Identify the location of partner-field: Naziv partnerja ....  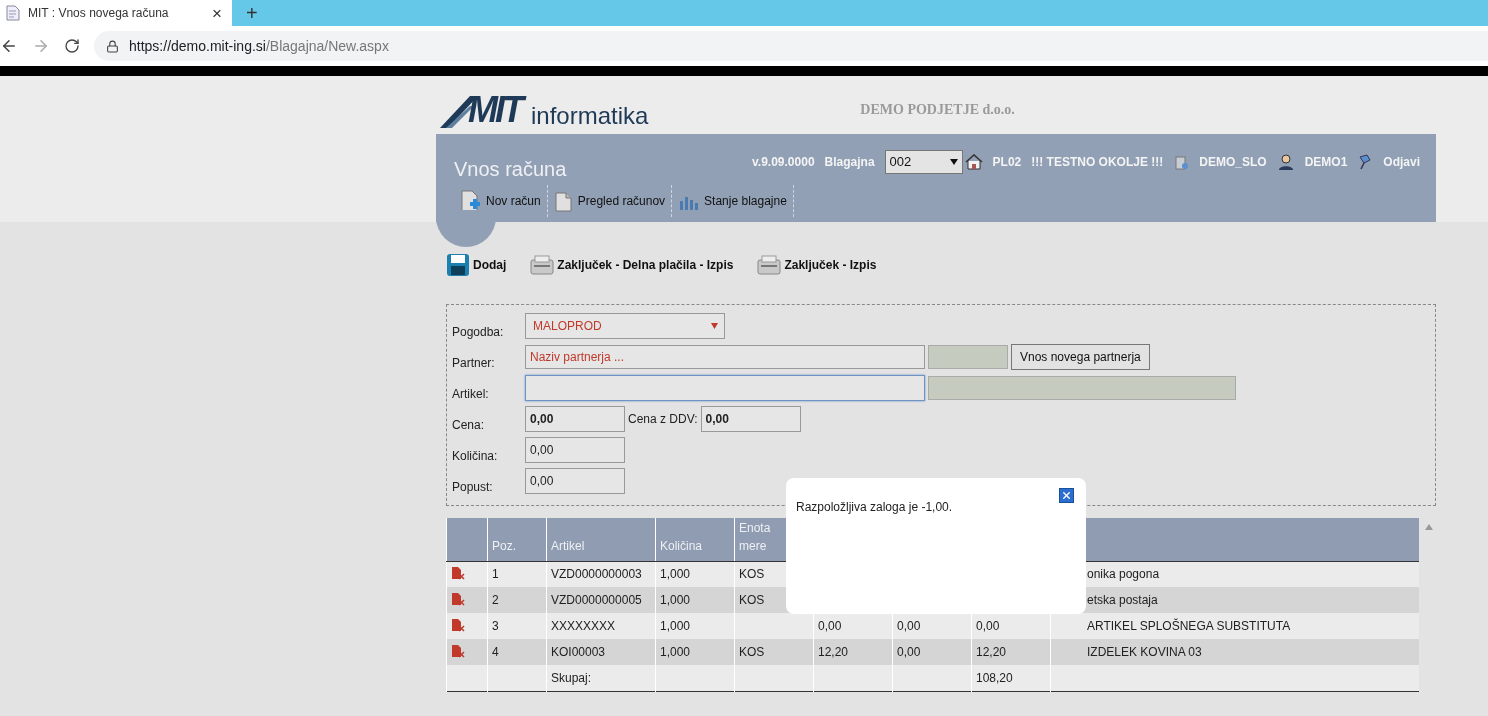
(725, 357).